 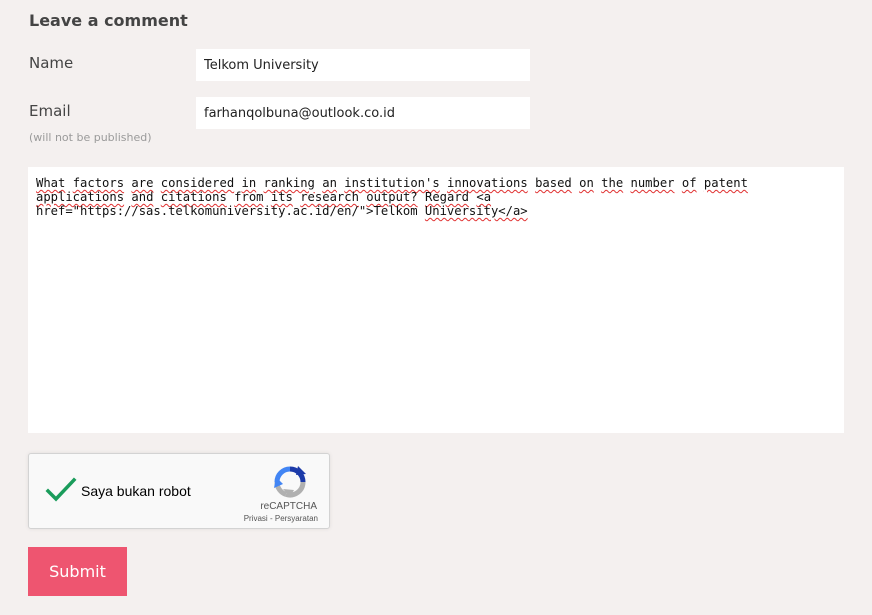 I want to click on comment-word: Regard, so click(x=447, y=197).